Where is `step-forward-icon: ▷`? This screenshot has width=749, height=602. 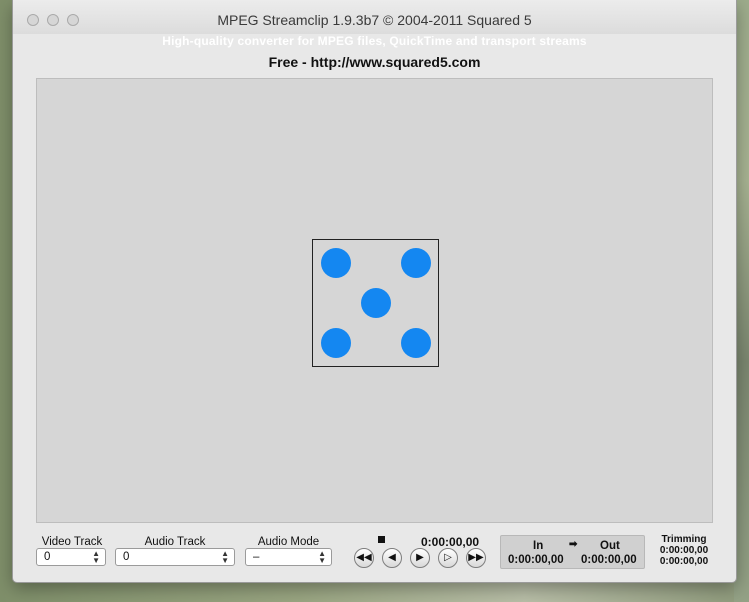 step-forward-icon: ▷ is located at coordinates (448, 557).